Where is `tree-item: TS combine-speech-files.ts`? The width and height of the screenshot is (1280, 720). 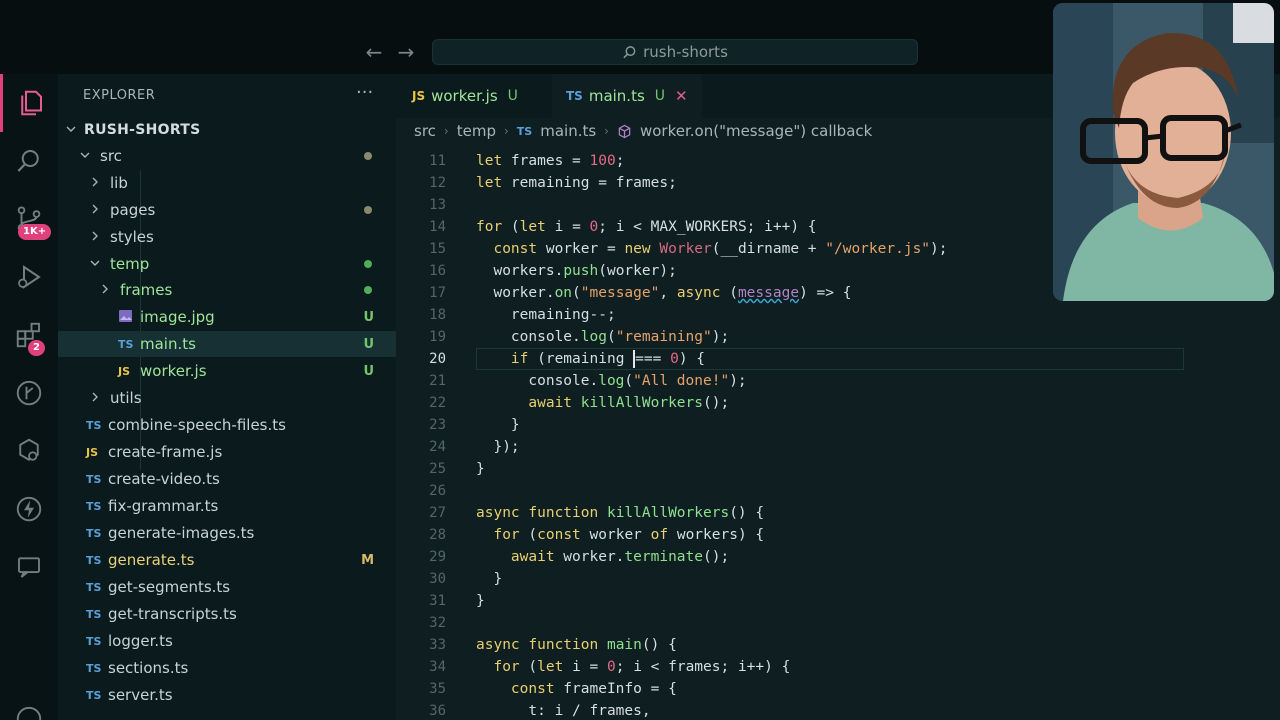
tree-item: TS combine-speech-files.ts is located at coordinates (227, 425).